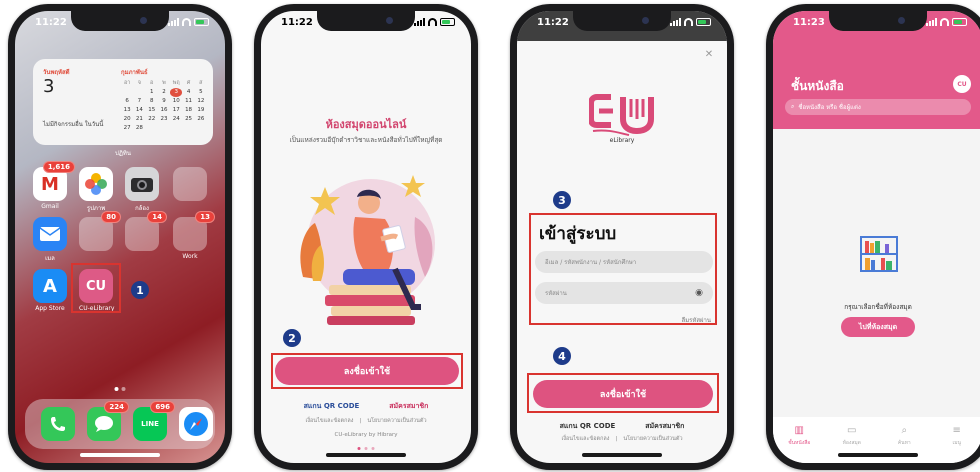 This screenshot has width=980, height=472. Describe the element at coordinates (367, 250) in the screenshot. I see `reading-illustration` at that location.